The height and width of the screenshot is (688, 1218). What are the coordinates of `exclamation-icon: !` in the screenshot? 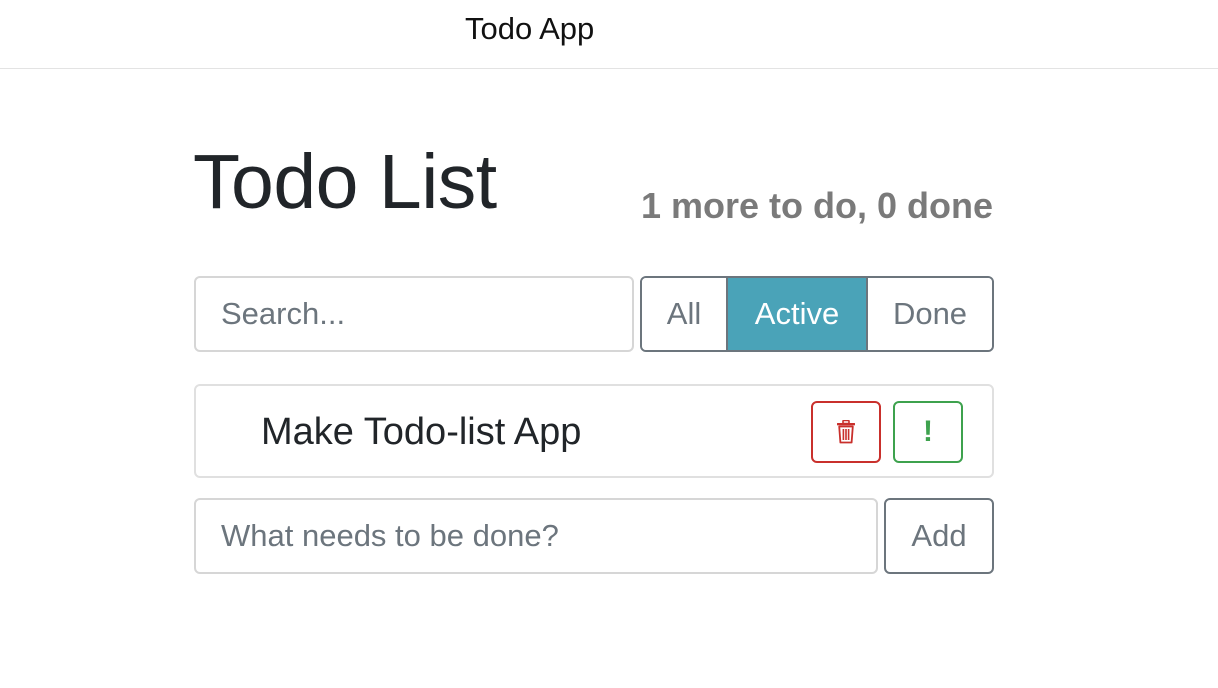 It's located at (928, 431).